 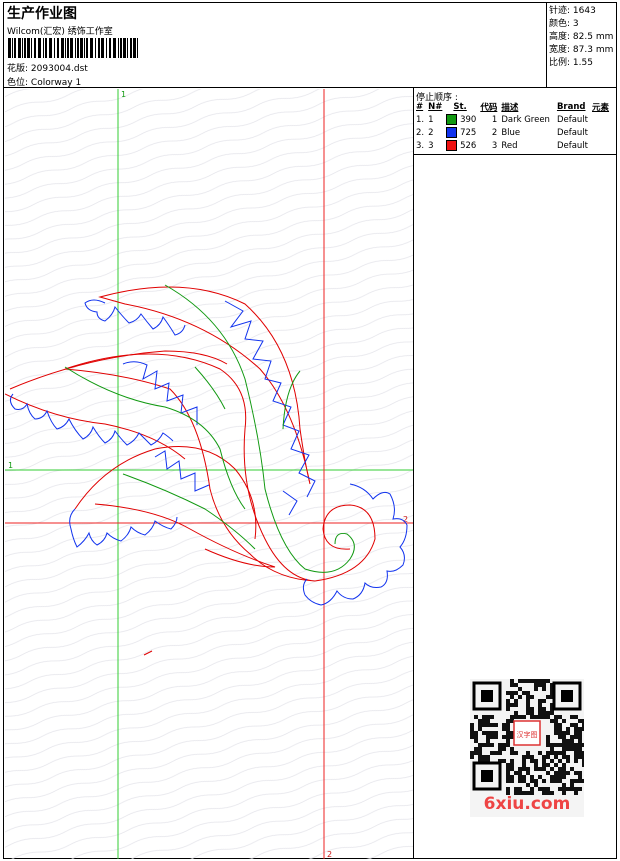 I want to click on design-label: 花版:, so click(x=18, y=69).